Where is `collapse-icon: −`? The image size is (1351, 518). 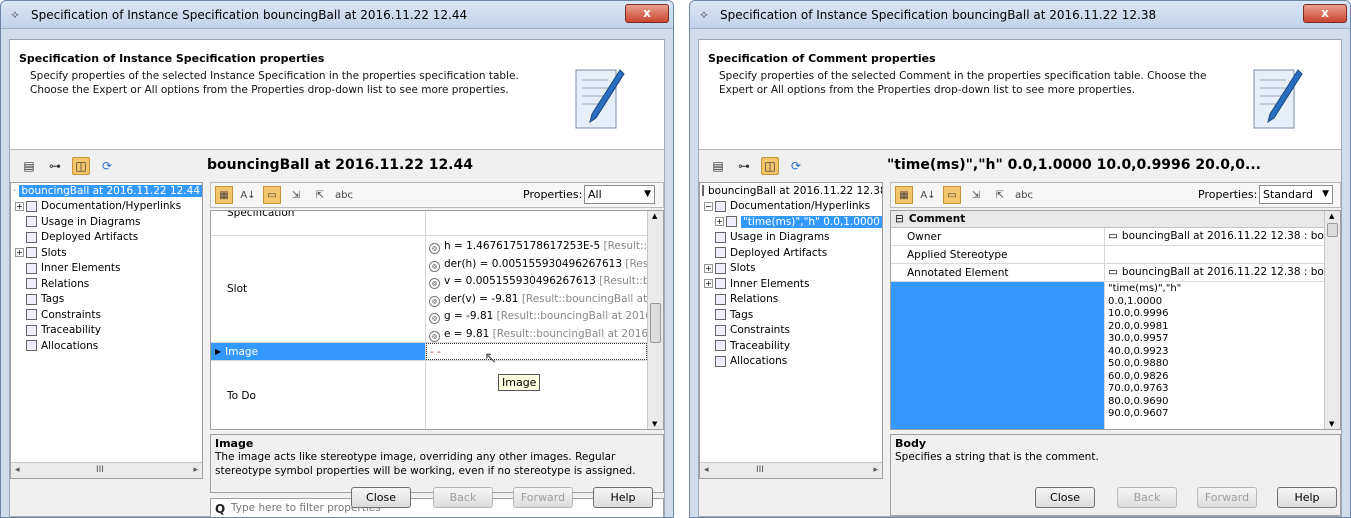 collapse-icon: − is located at coordinates (708, 206).